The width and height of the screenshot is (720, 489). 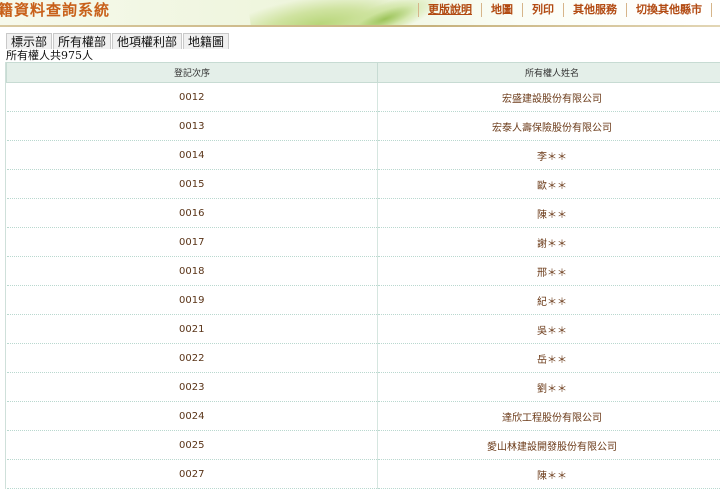 I want to click on table-row: 0027陳＊＊, so click(x=363, y=474).